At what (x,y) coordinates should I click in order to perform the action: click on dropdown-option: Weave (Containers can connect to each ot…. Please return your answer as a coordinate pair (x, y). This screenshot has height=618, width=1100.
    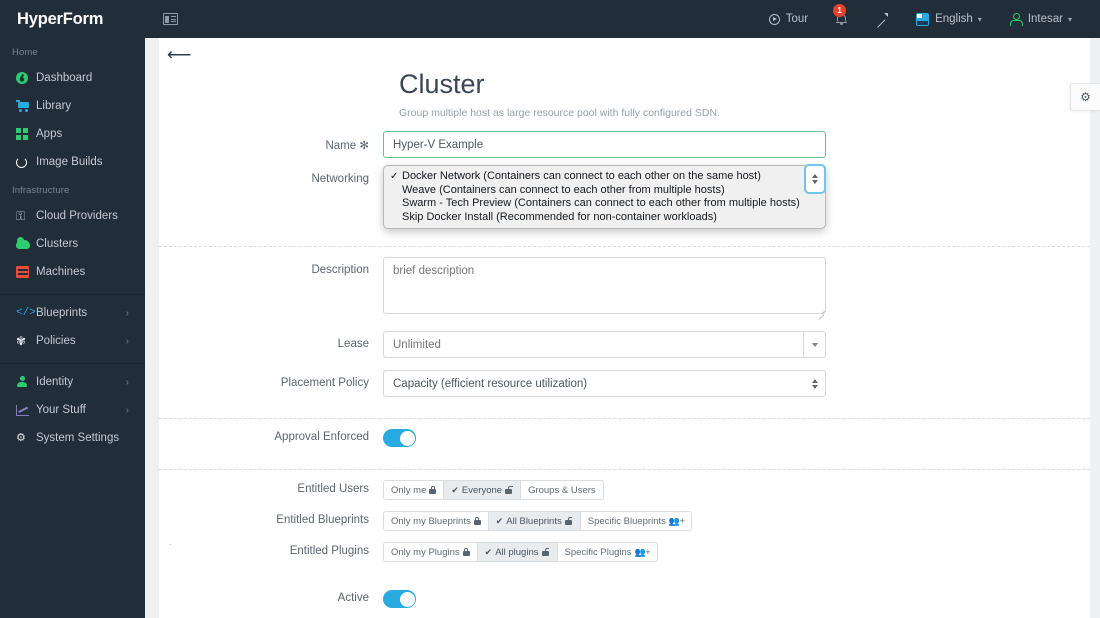
    Looking at the image, I should click on (604, 190).